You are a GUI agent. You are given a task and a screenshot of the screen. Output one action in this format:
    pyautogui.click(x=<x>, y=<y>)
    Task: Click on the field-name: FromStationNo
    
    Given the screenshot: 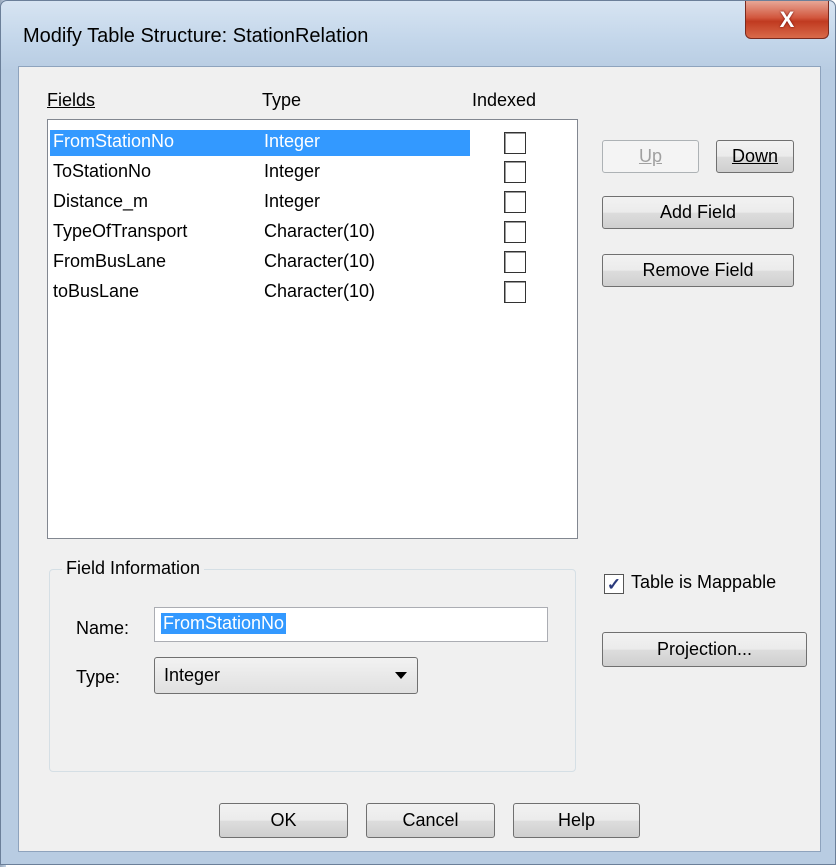 What is the action you would take?
    pyautogui.click(x=114, y=141)
    